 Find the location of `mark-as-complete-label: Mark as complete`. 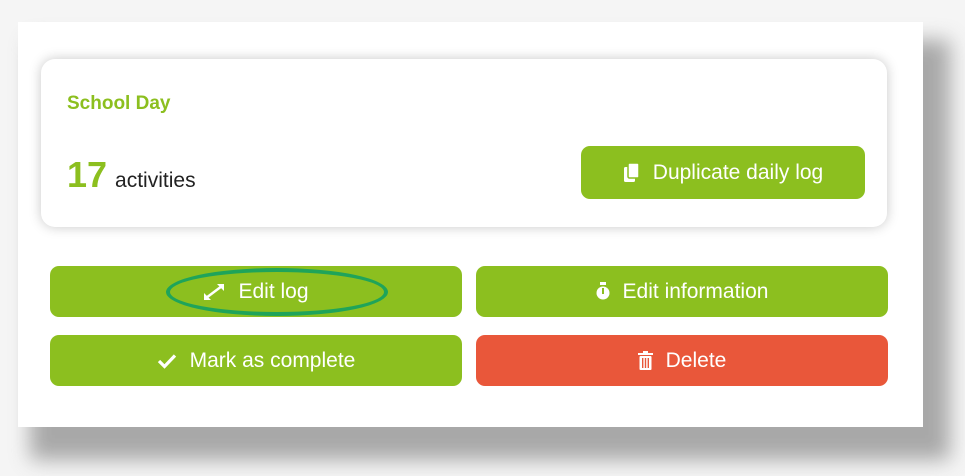

mark-as-complete-label: Mark as complete is located at coordinates (272, 360).